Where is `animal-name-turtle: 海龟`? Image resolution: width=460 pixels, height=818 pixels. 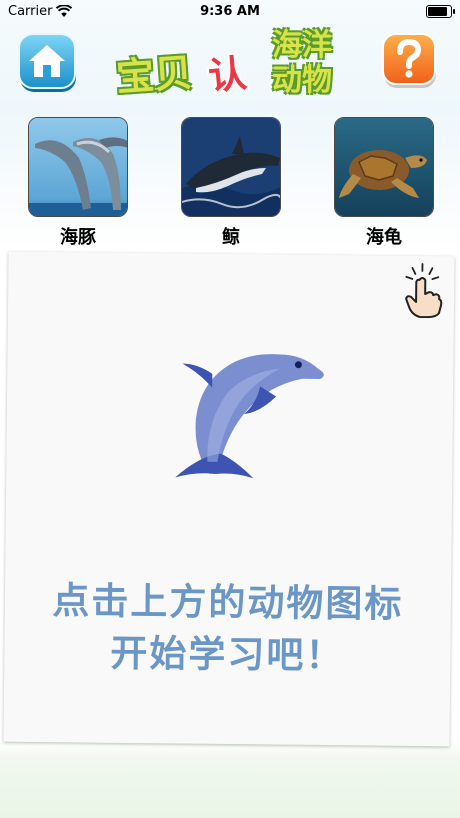
animal-name-turtle: 海龟 is located at coordinates (384, 237).